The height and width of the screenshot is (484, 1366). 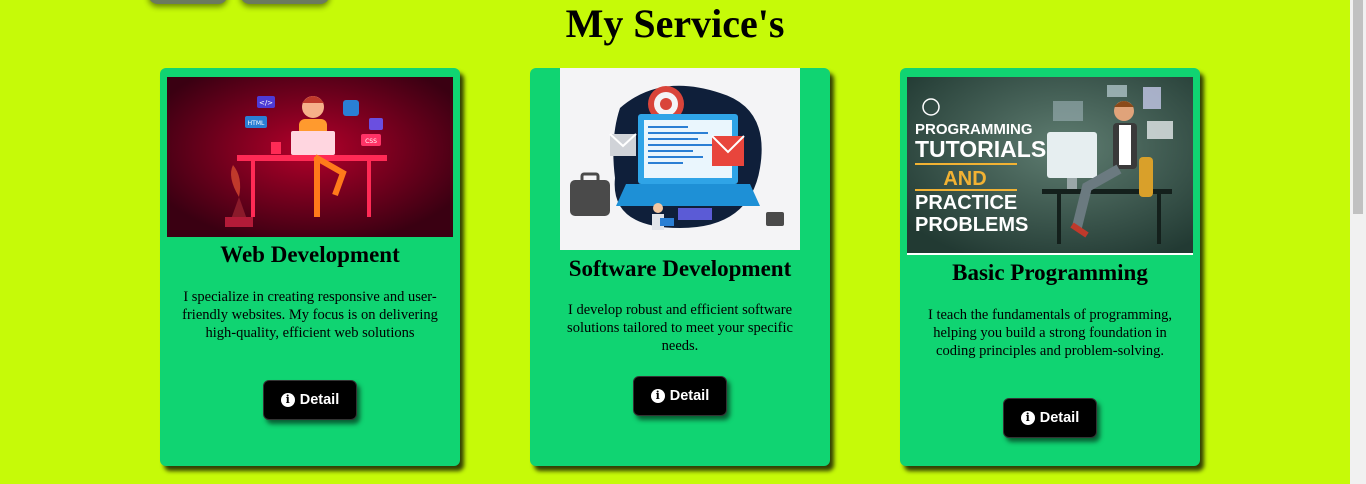 I want to click on css-tag-label: CSS, so click(x=371, y=141).